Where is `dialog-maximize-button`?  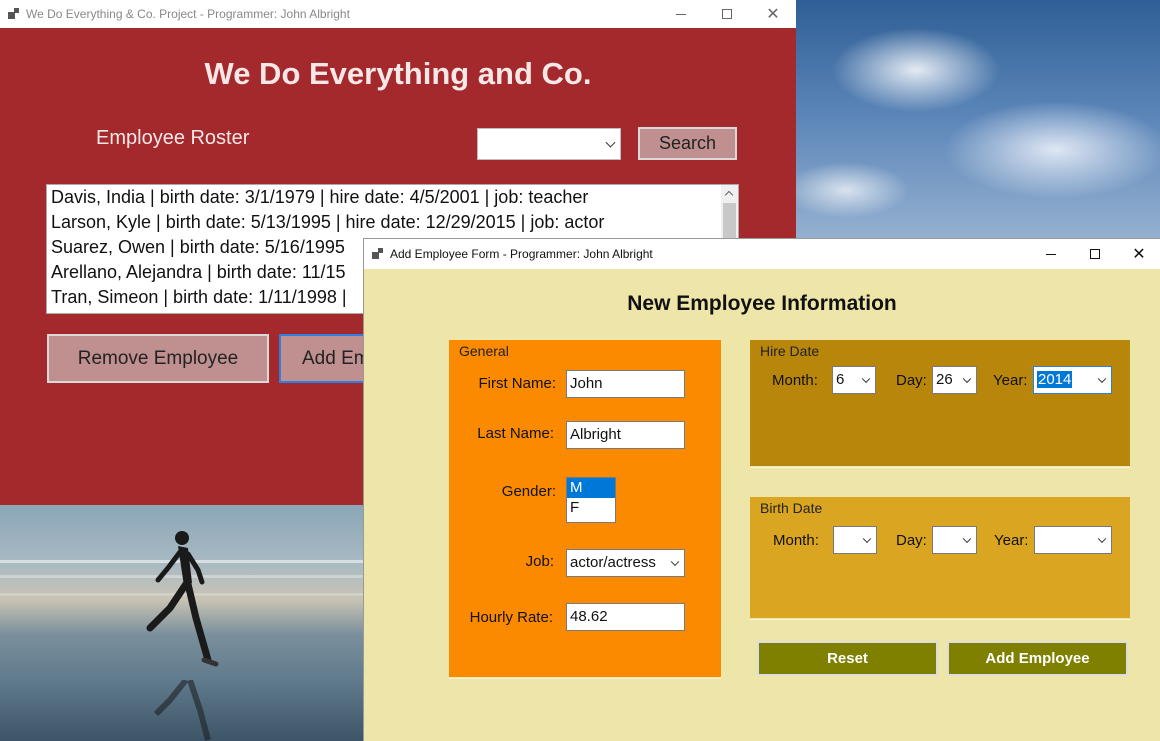 dialog-maximize-button is located at coordinates (1095, 254).